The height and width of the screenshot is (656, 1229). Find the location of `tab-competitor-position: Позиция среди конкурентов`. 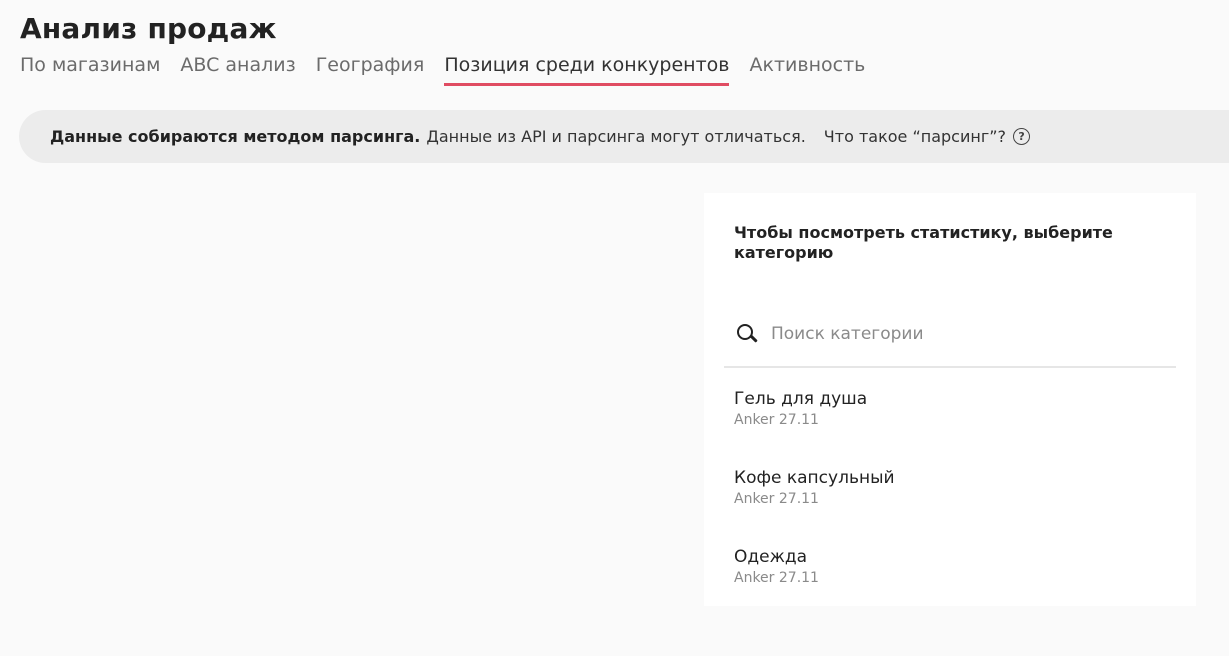

tab-competitor-position: Позиция среди конкурентов is located at coordinates (587, 69).